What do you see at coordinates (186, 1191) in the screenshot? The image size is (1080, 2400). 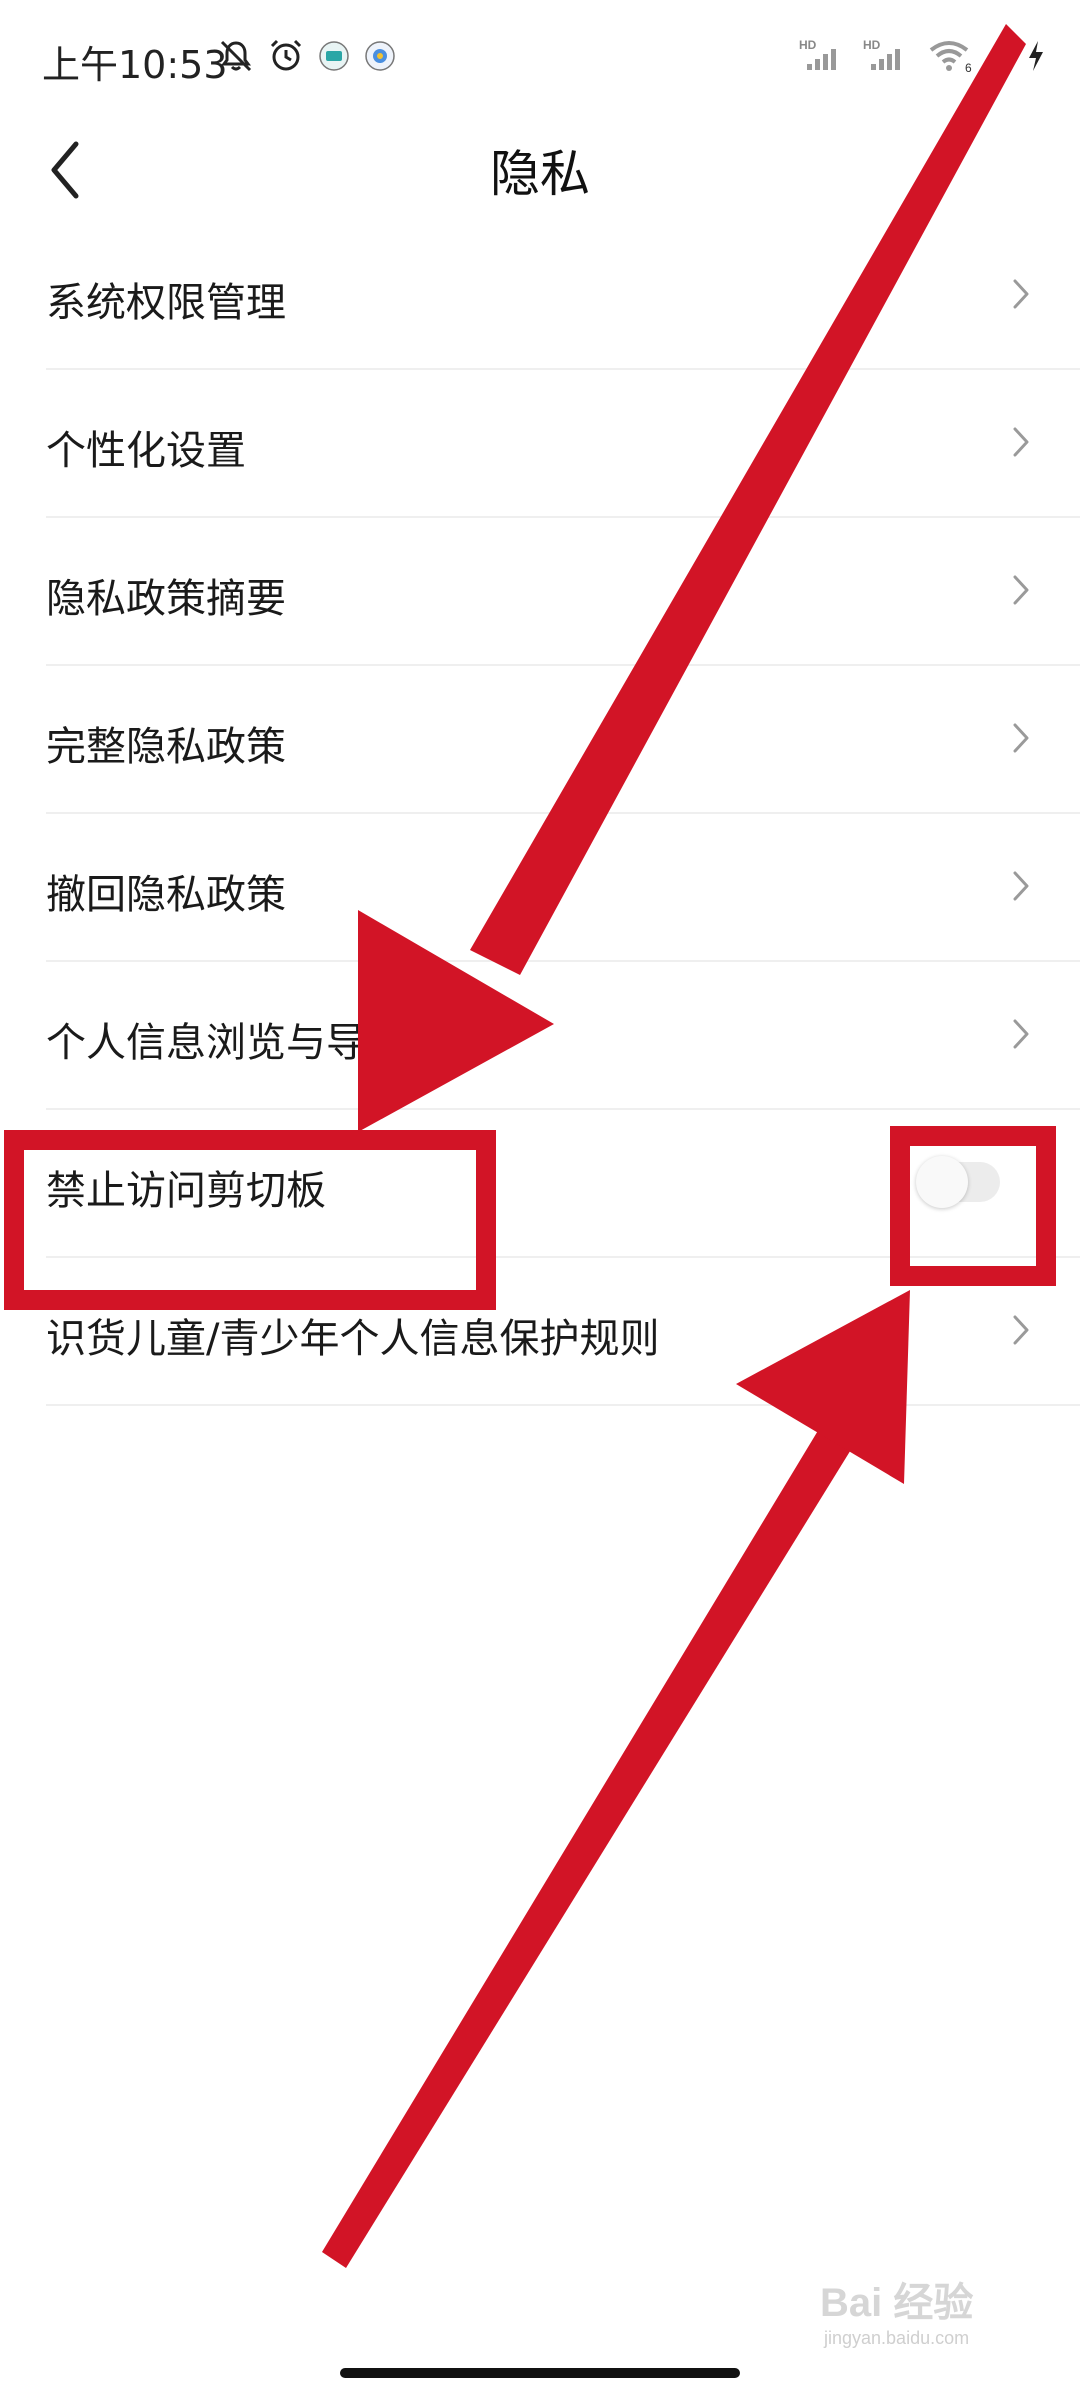 I see `settings-item-label: 禁止访问剪切板` at bounding box center [186, 1191].